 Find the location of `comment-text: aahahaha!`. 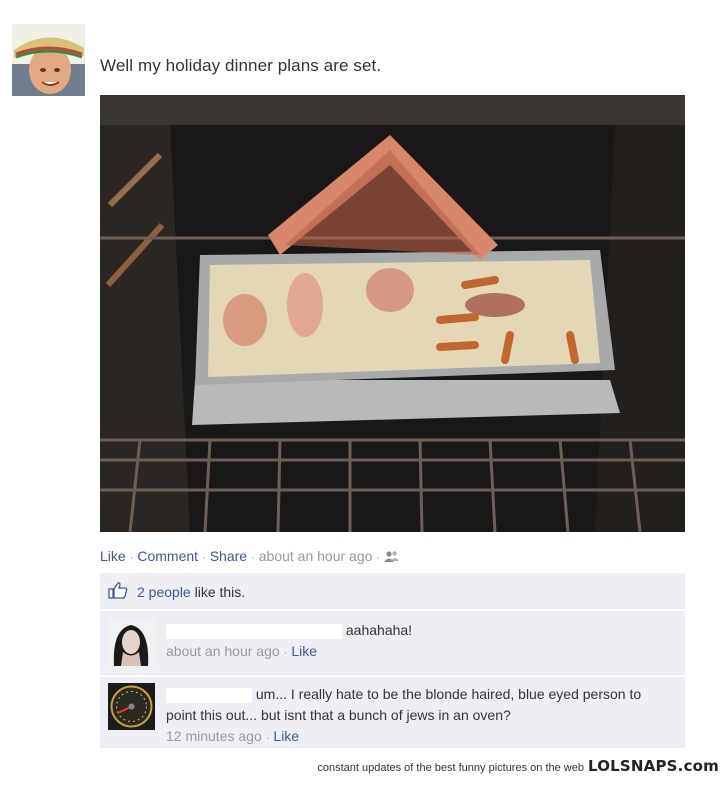

comment-text: aahahaha! is located at coordinates (379, 630).